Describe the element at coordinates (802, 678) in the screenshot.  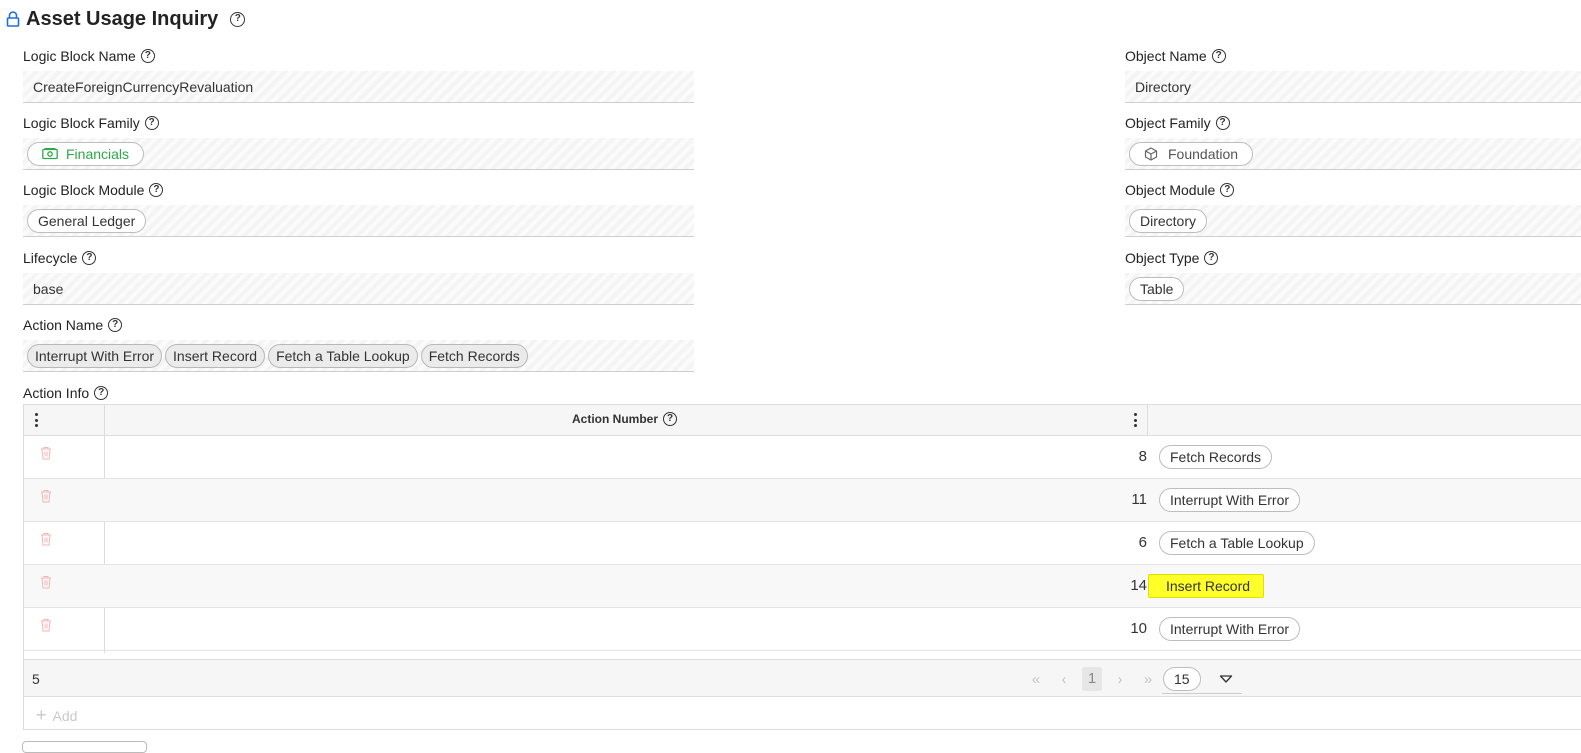
I see `grid-footer: 5 « ‹ 1 › » 15` at that location.